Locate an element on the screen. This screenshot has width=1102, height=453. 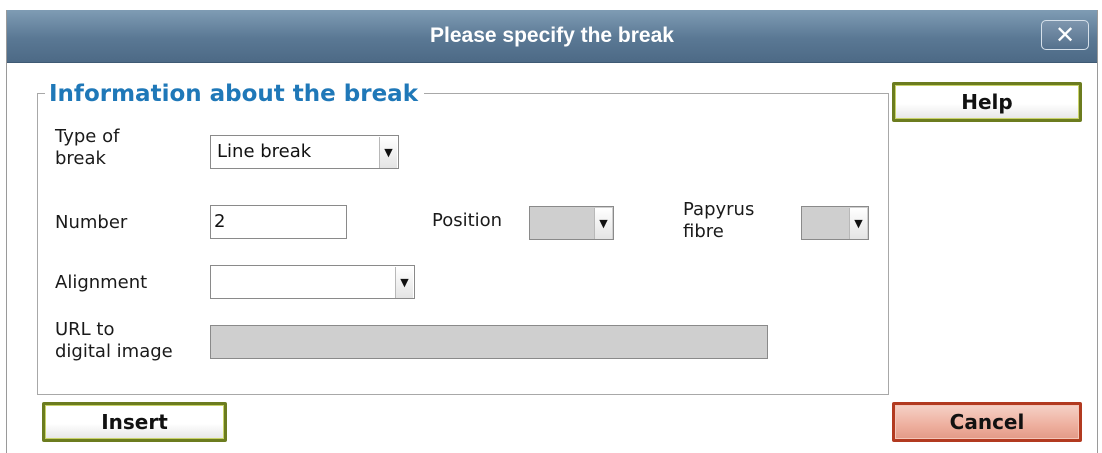
alignment-label: Alignment is located at coordinates (101, 282).